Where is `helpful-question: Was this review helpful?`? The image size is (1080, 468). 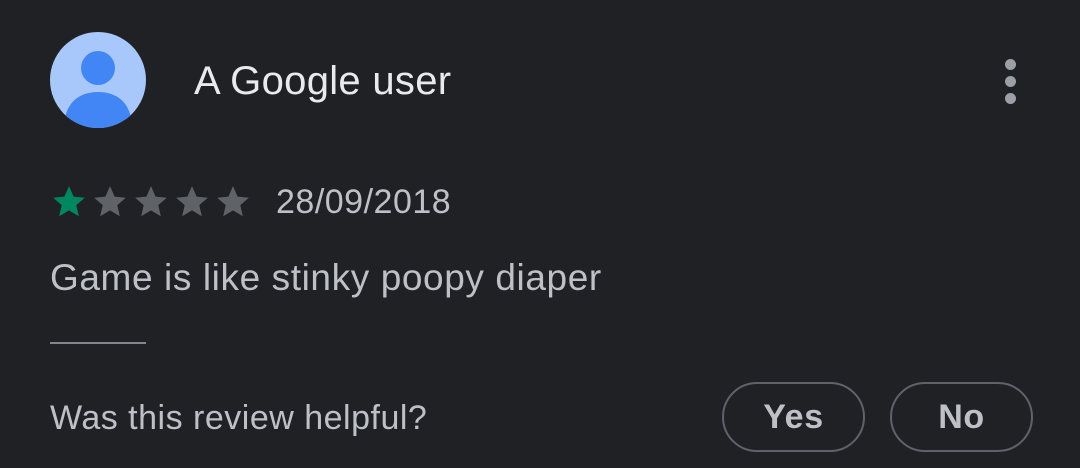 helpful-question: Was this review helpful? is located at coordinates (239, 418).